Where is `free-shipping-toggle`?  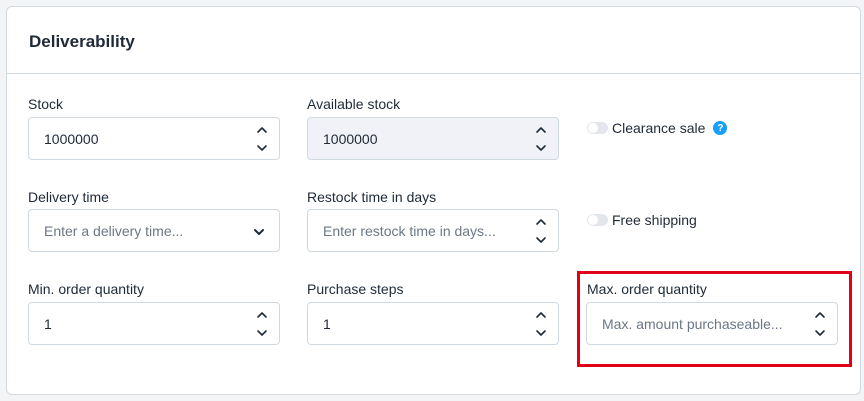
free-shipping-toggle is located at coordinates (597, 220).